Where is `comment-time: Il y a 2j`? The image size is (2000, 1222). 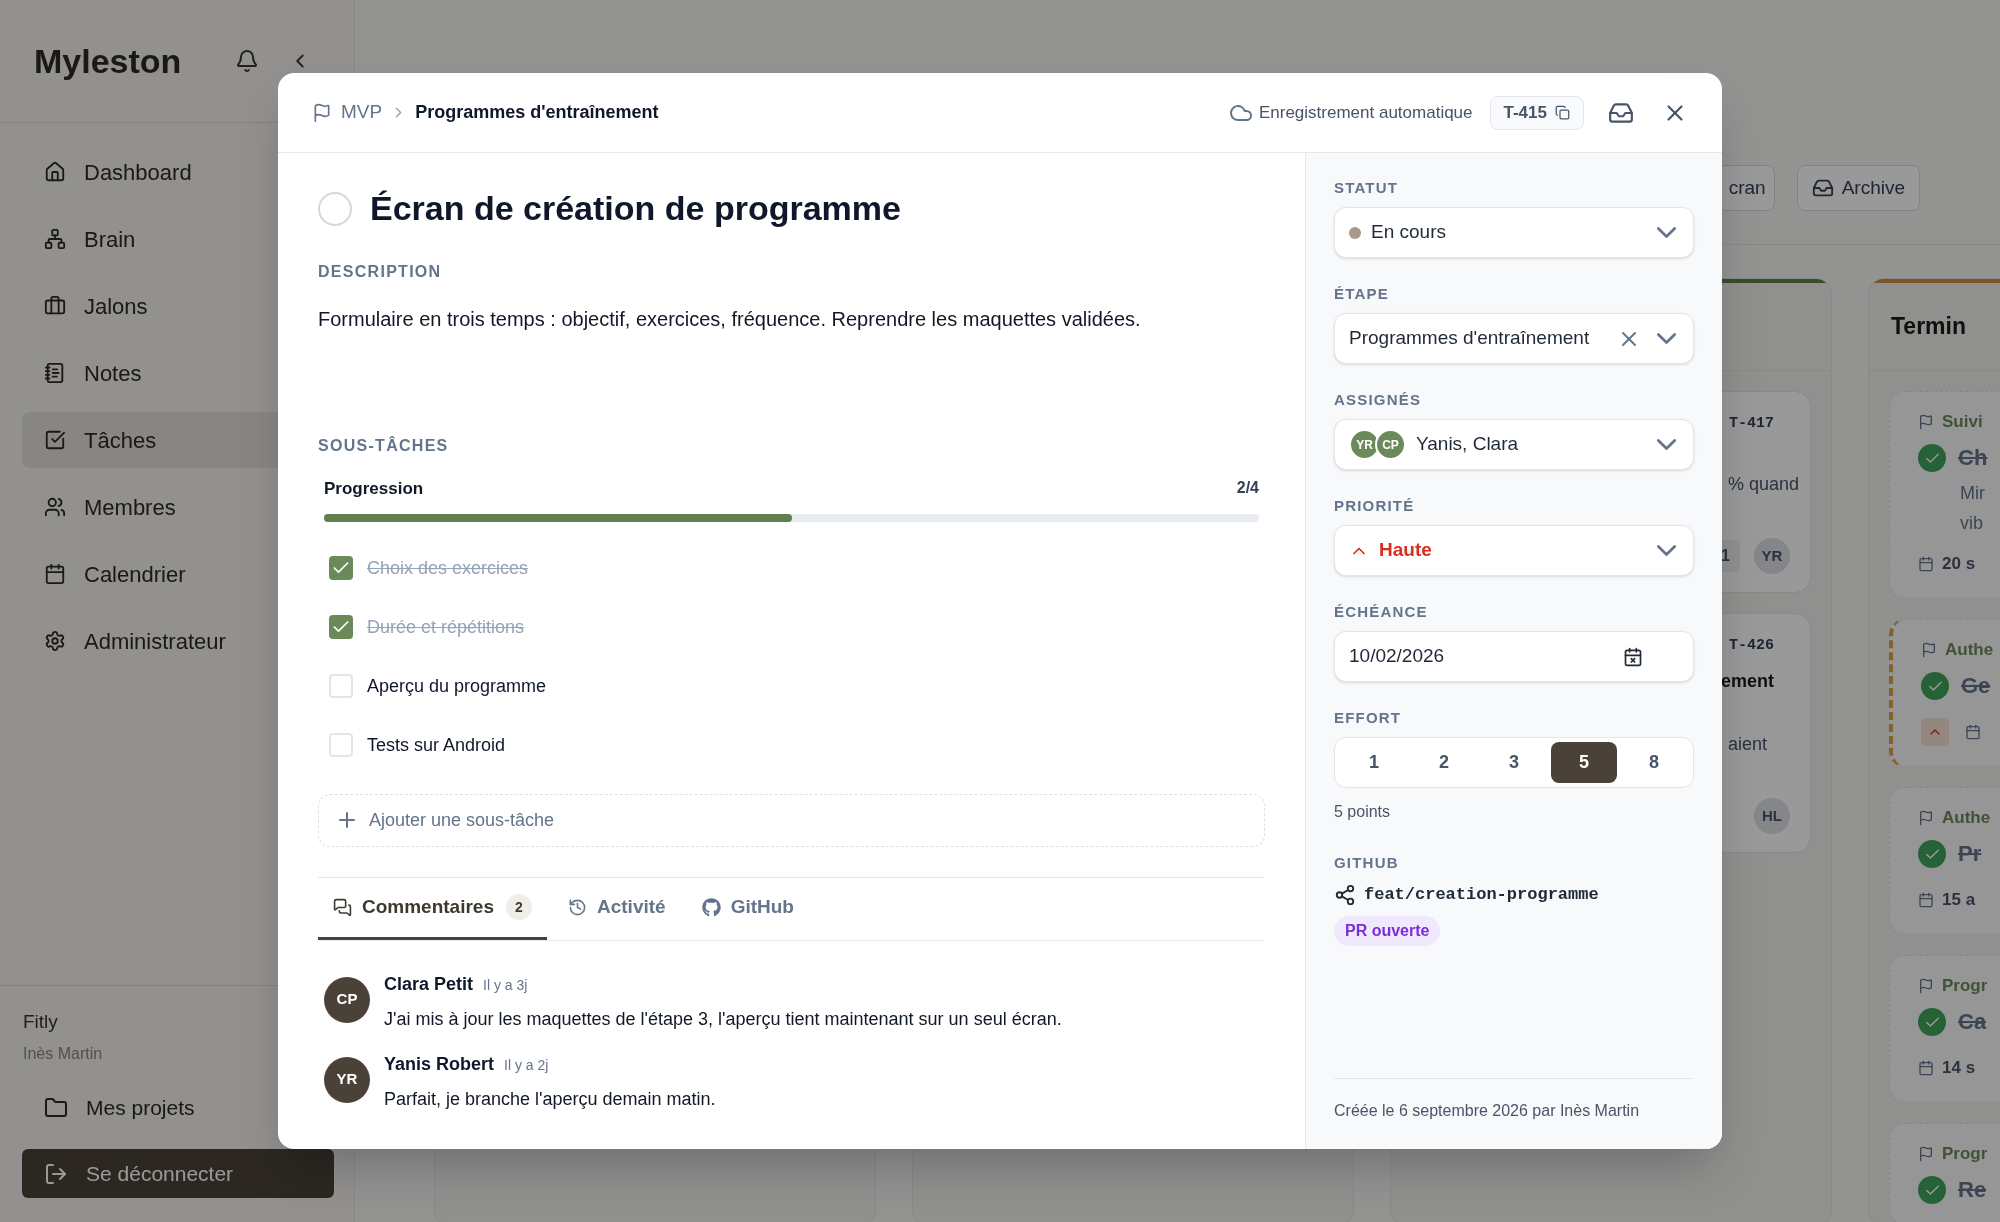
comment-time: Il y a 2j is located at coordinates (526, 1065).